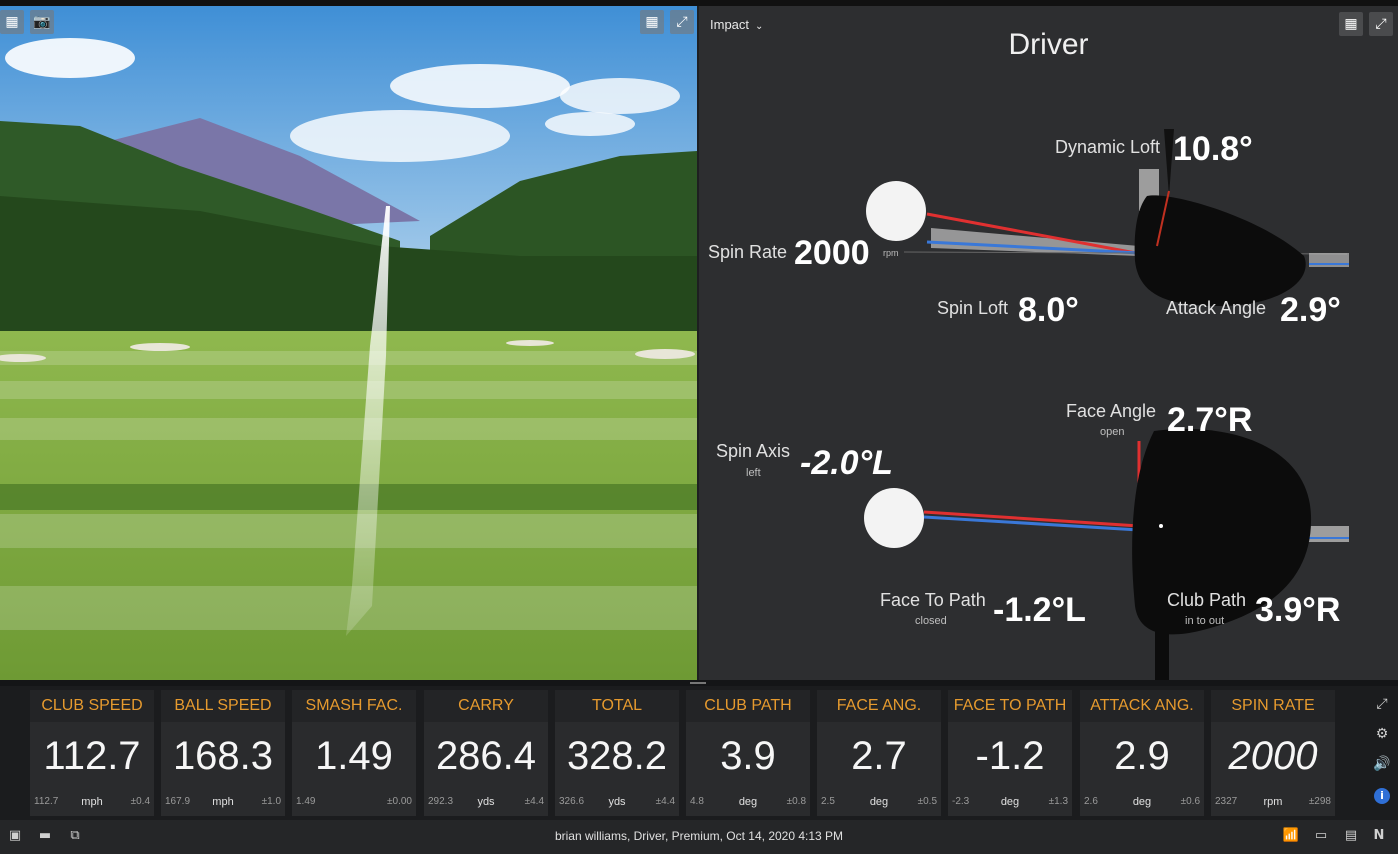  I want to click on stats-button: 📶, so click(1291, 836).